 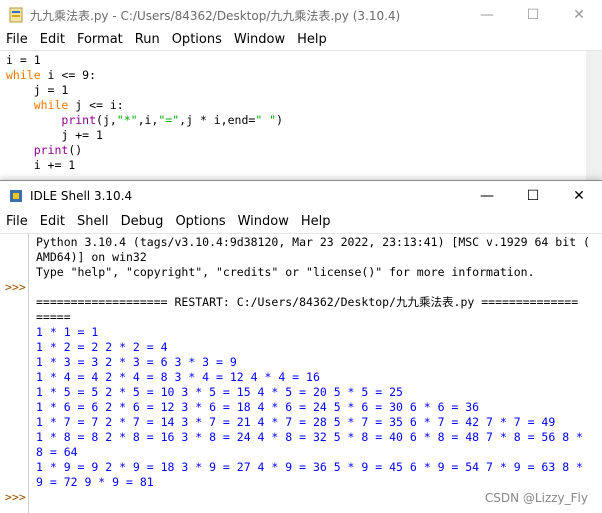 I want to click on code-token: " ", so click(x=266, y=120).